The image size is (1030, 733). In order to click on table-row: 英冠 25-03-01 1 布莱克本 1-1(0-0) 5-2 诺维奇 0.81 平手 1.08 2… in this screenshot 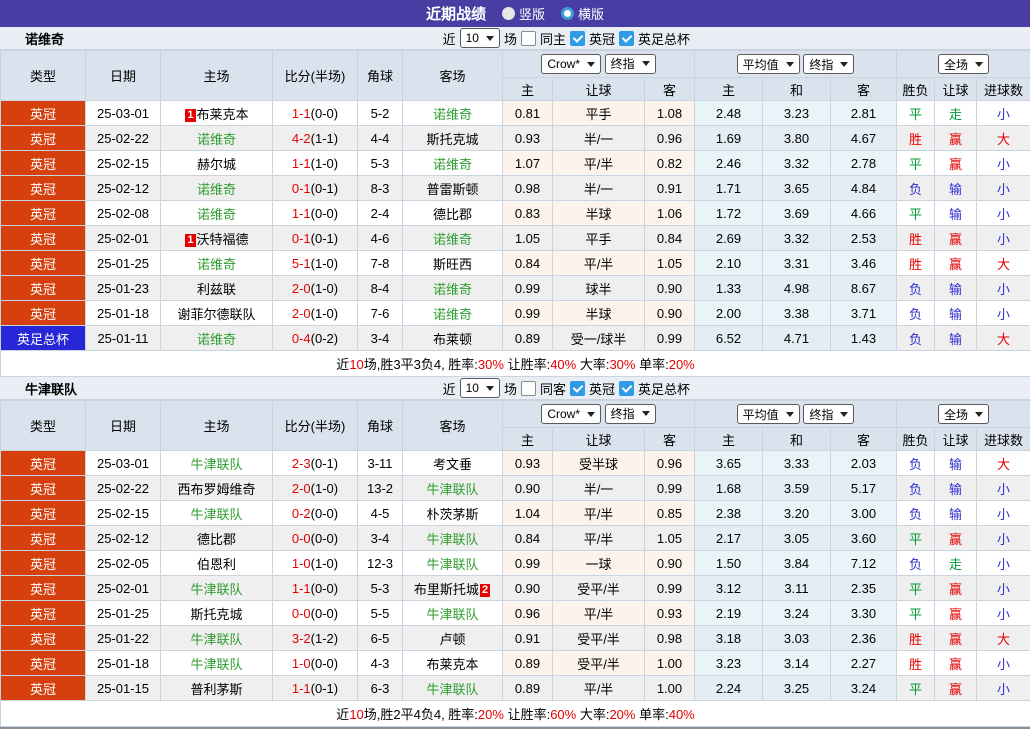, I will do `click(515, 113)`.